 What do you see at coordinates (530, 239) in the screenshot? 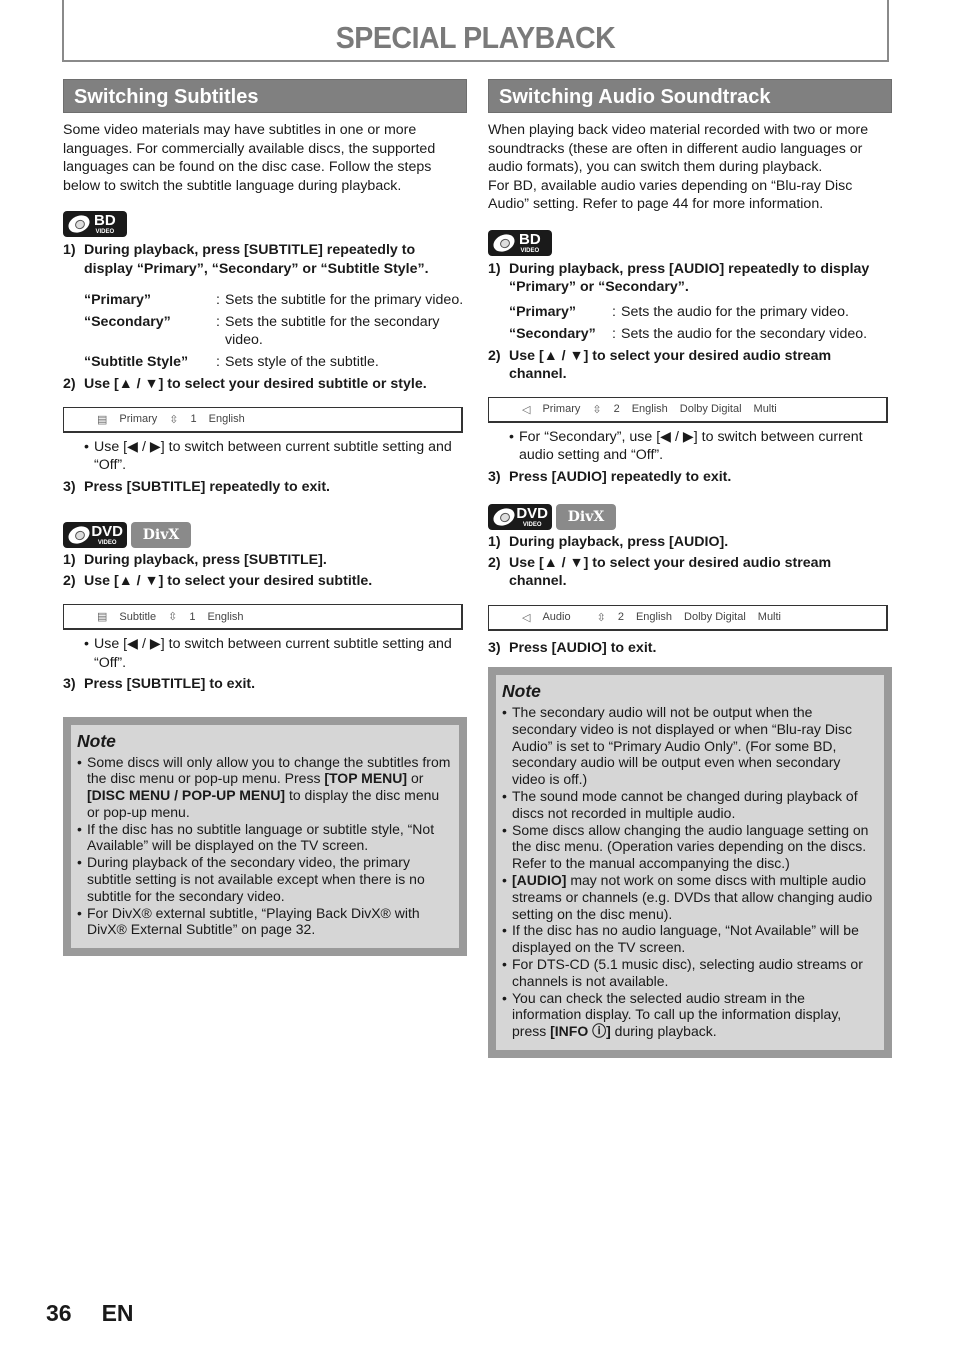
I see `badge-label: BD` at bounding box center [530, 239].